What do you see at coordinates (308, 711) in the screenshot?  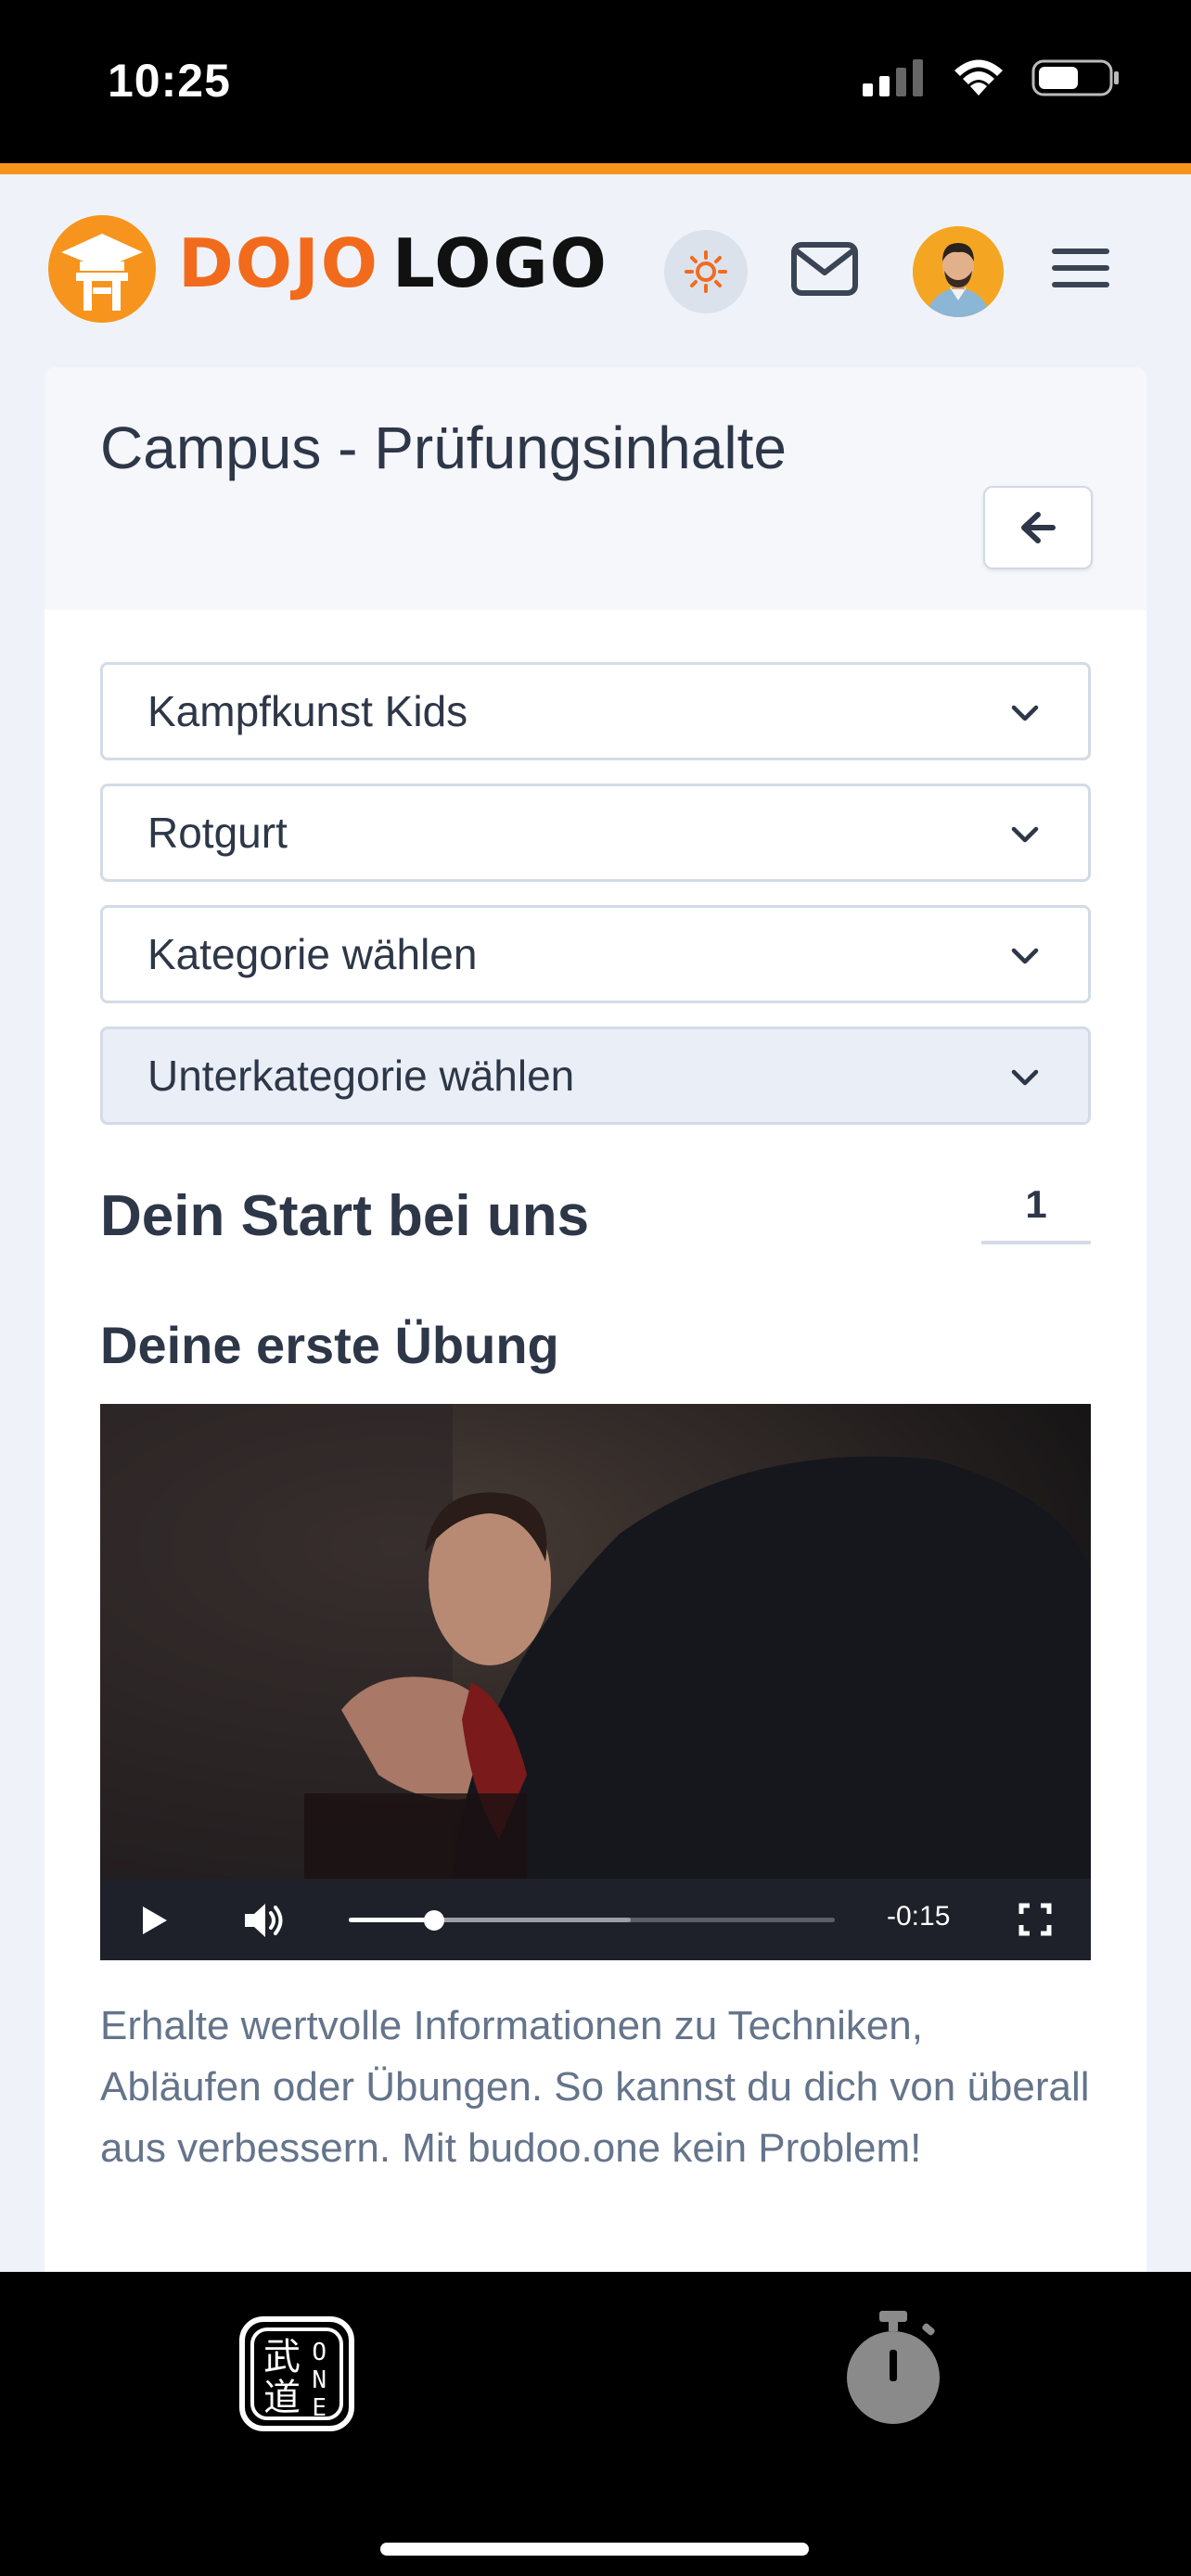 I see `program-select-value: Kampfkunst Kids` at bounding box center [308, 711].